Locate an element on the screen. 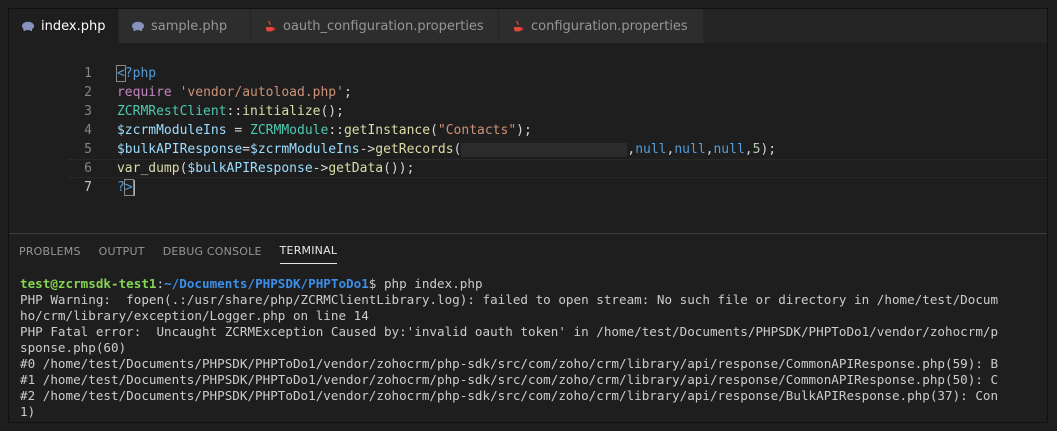 This screenshot has height=431, width=1057. tab-oauth-configuration-properties: oauth_configuration.properties is located at coordinates (375, 26).